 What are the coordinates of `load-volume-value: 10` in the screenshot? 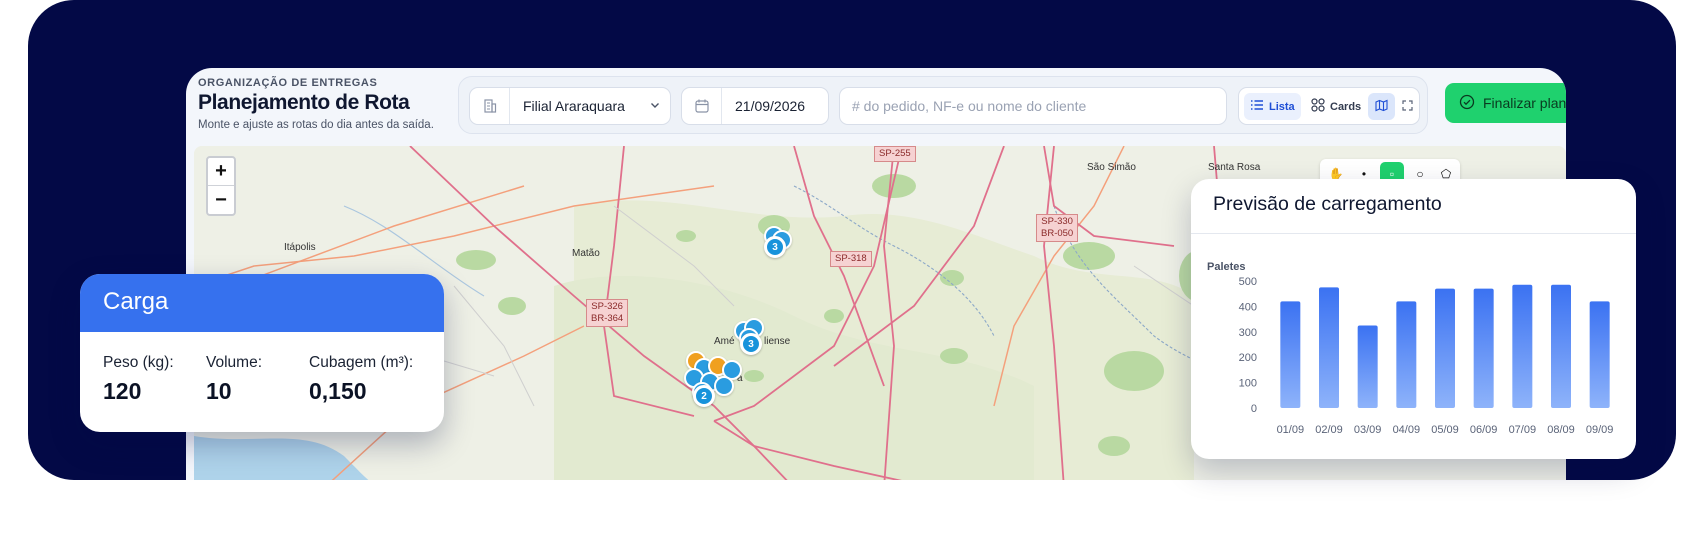 It's located at (219, 391).